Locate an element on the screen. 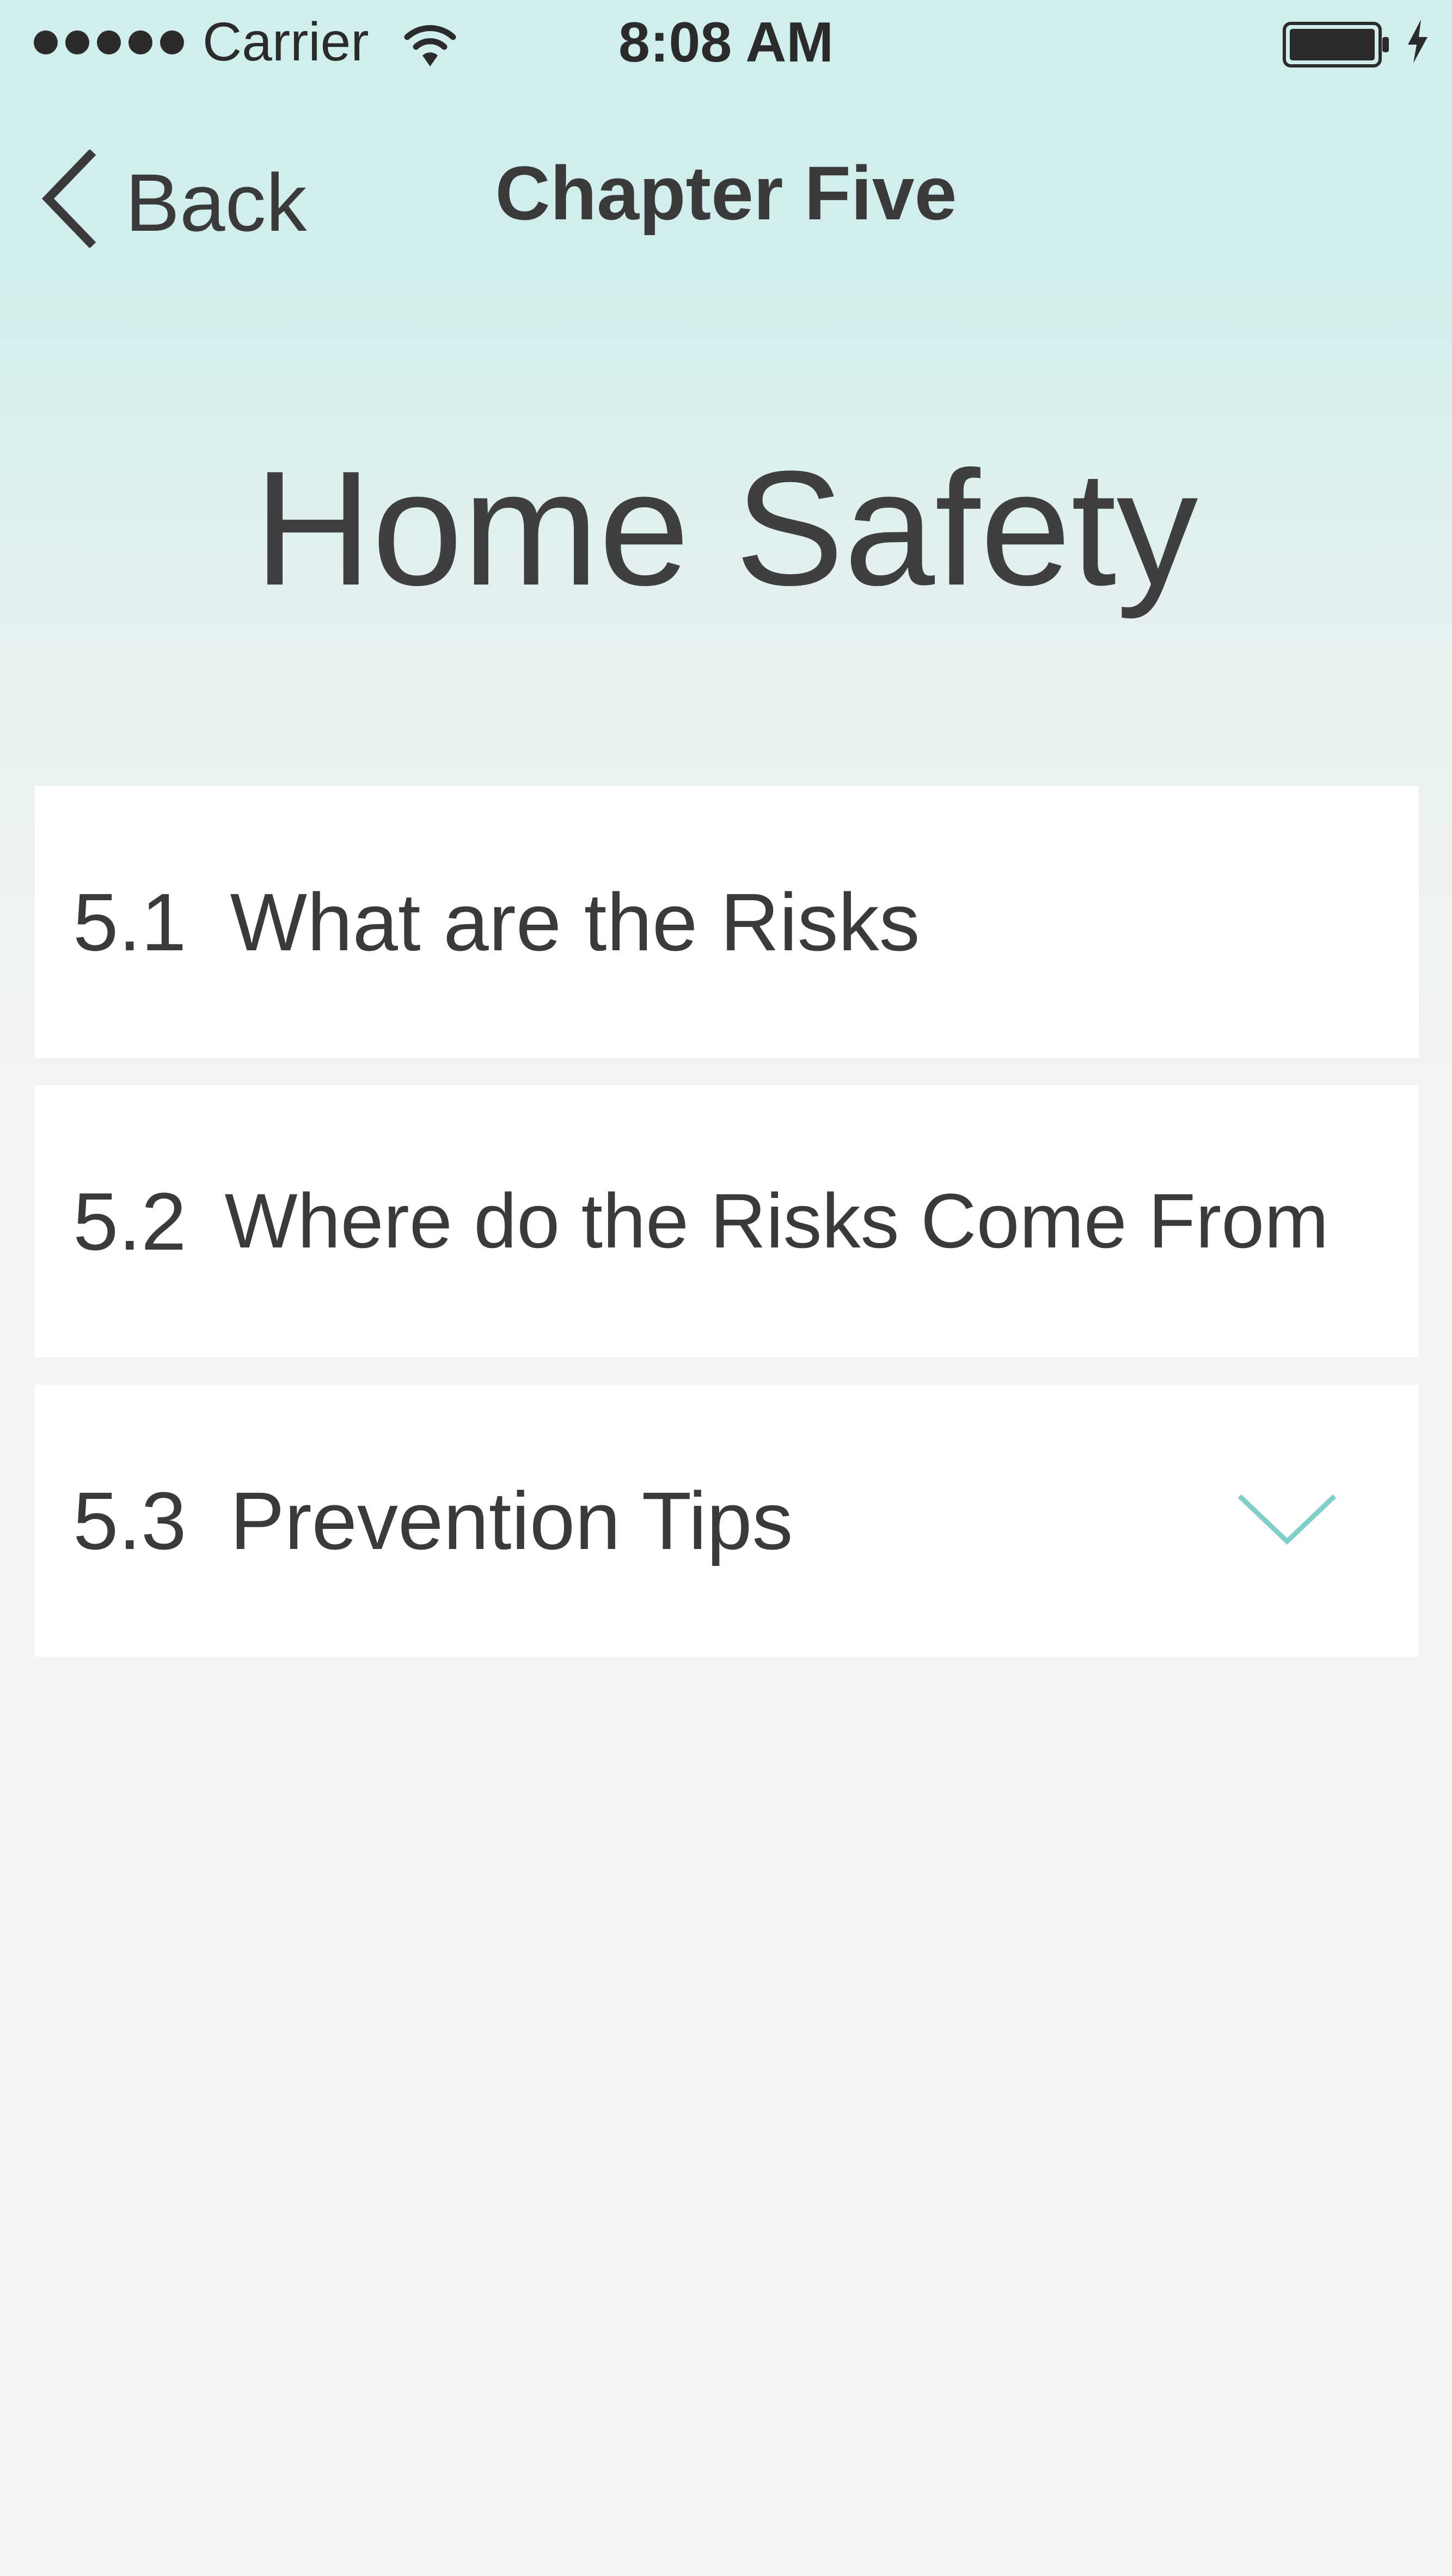  list-item-section-5-2: 5.2 Where do the Risks Come From is located at coordinates (727, 1221).